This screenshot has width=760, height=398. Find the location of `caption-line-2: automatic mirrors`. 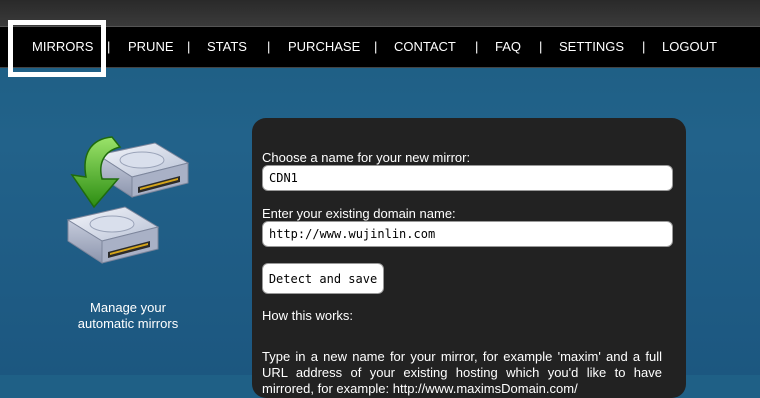

caption-line-2: automatic mirrors is located at coordinates (128, 323).